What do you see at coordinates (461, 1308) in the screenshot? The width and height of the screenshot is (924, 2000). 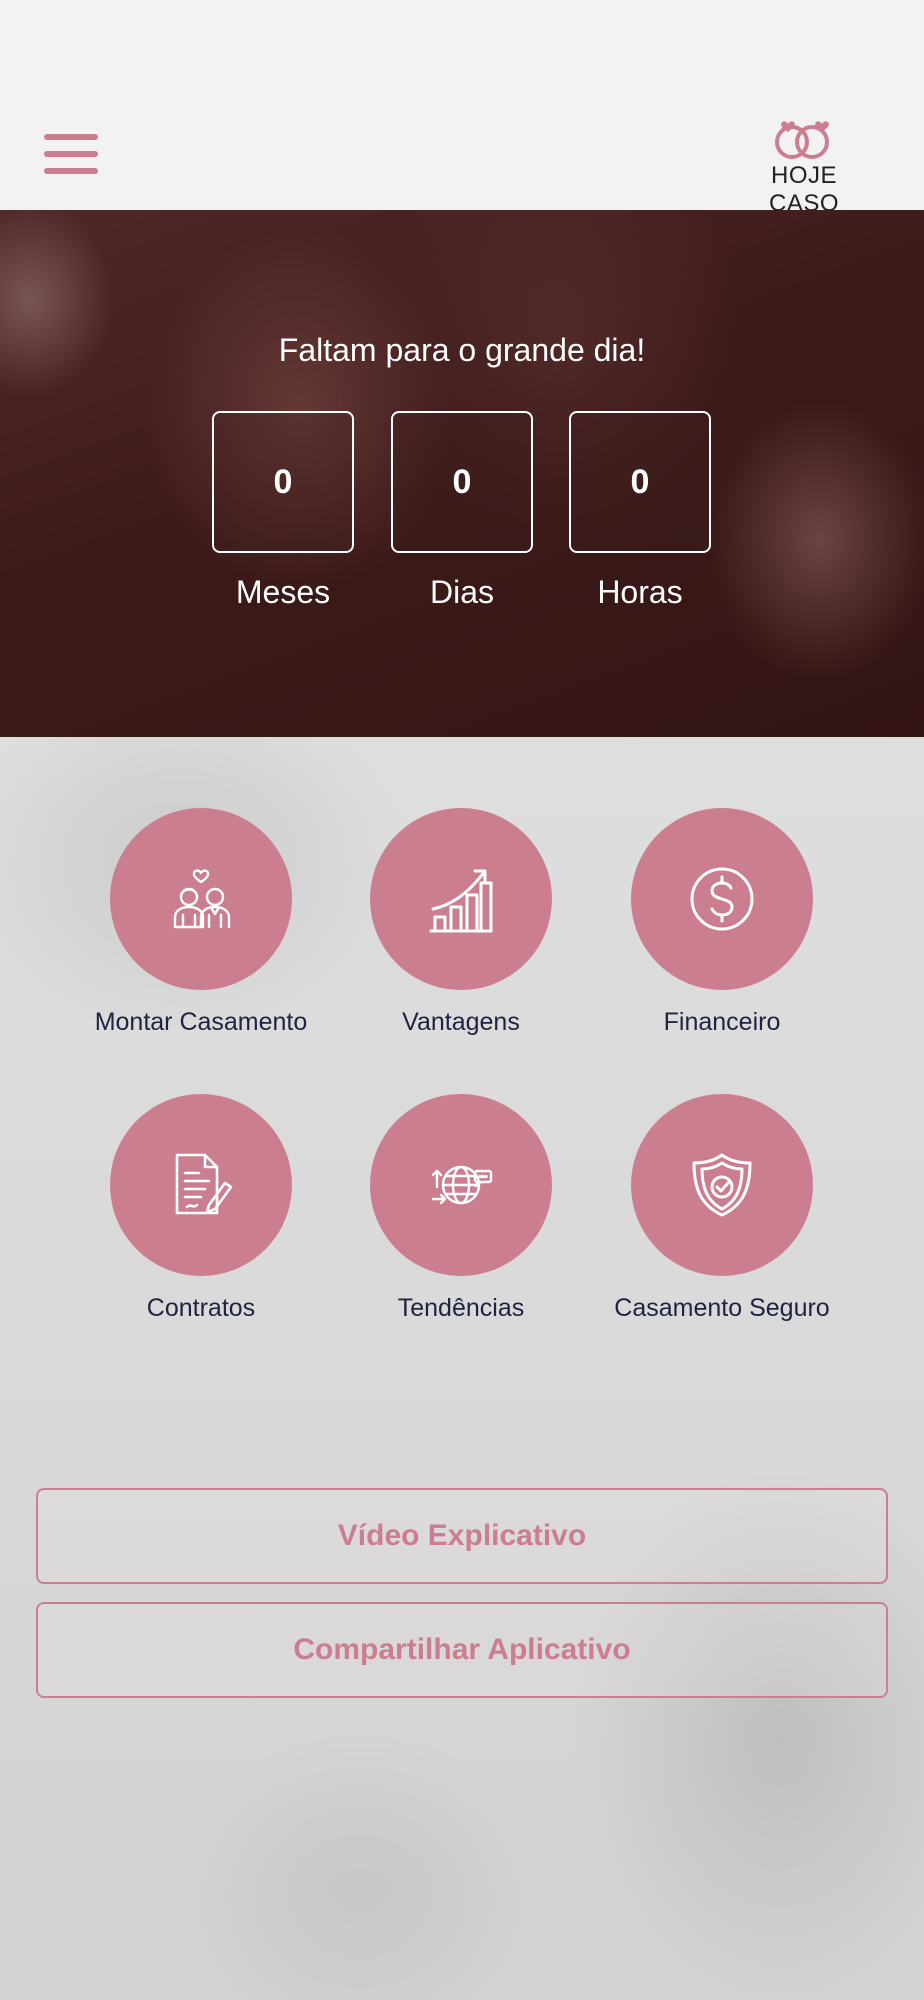 I see `feature-label: Tendências` at bounding box center [461, 1308].